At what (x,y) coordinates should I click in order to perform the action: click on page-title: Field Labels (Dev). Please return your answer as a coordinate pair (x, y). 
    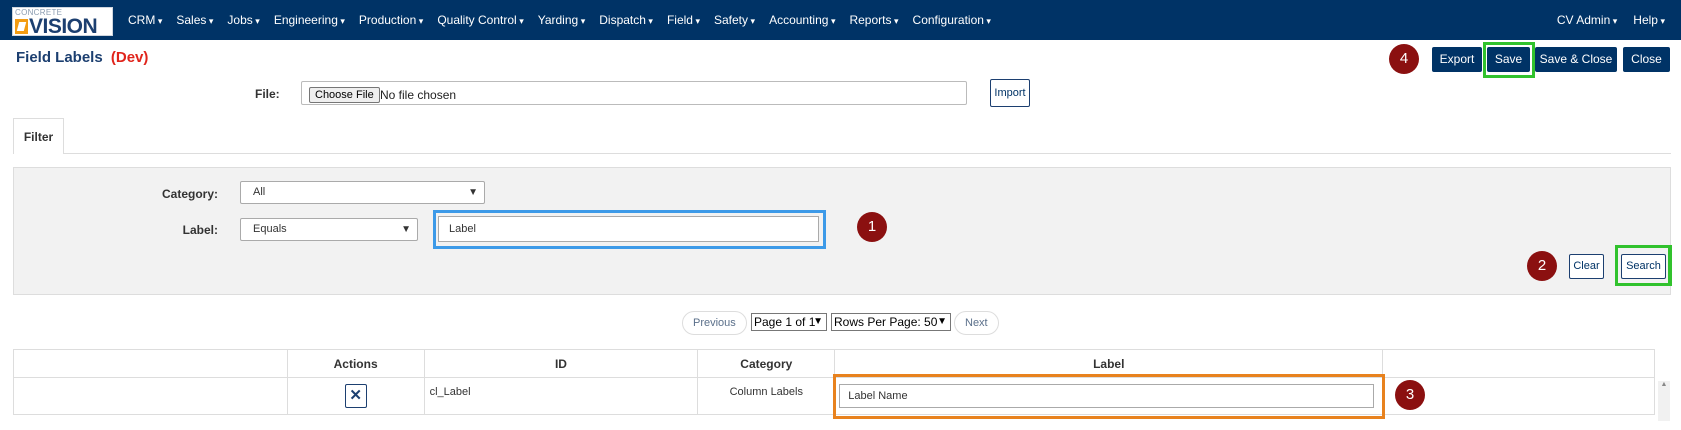
    Looking at the image, I should click on (82, 57).